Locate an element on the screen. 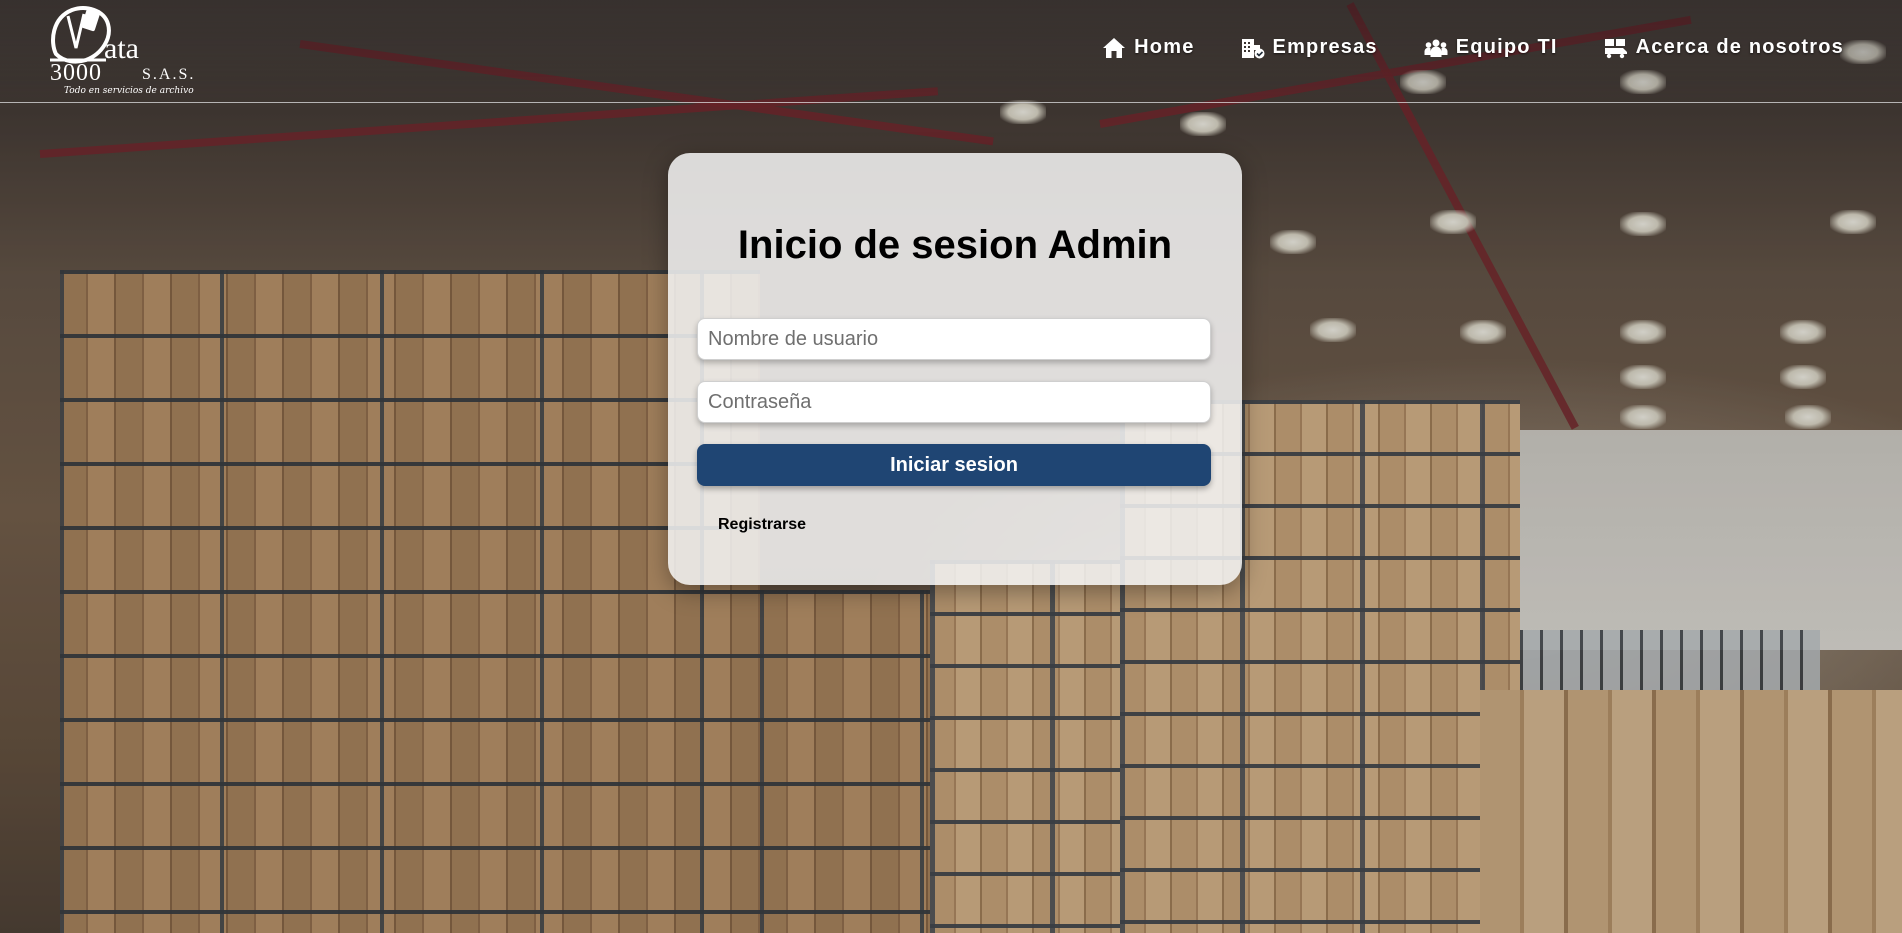  username-input is located at coordinates (954, 339).